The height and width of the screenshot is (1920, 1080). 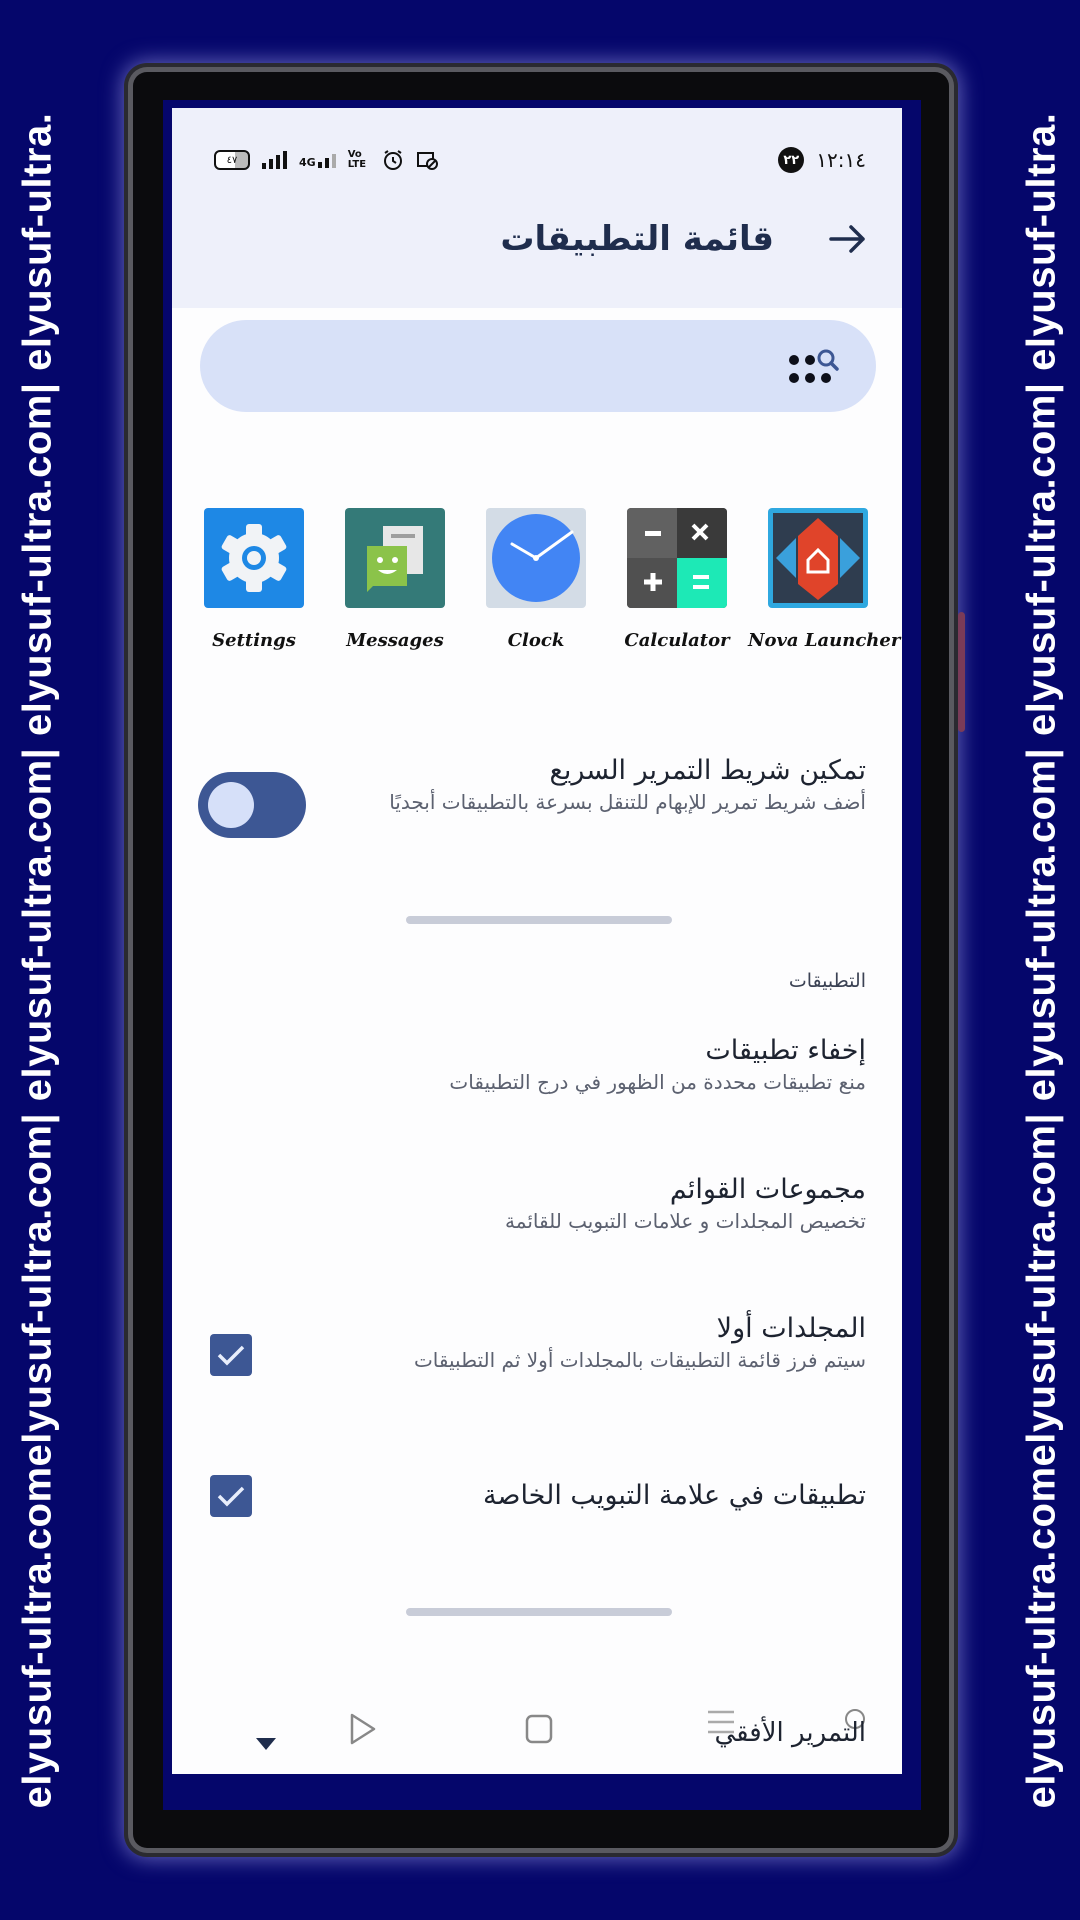 I want to click on back-button, so click(x=847, y=239).